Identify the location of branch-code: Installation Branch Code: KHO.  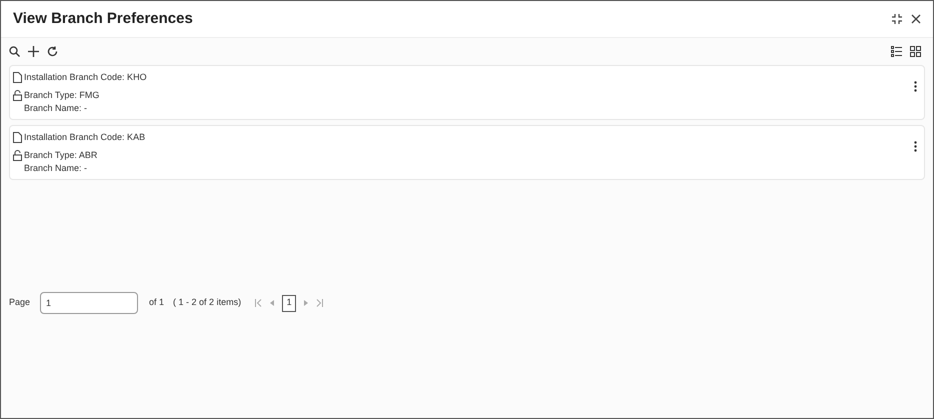
(85, 77).